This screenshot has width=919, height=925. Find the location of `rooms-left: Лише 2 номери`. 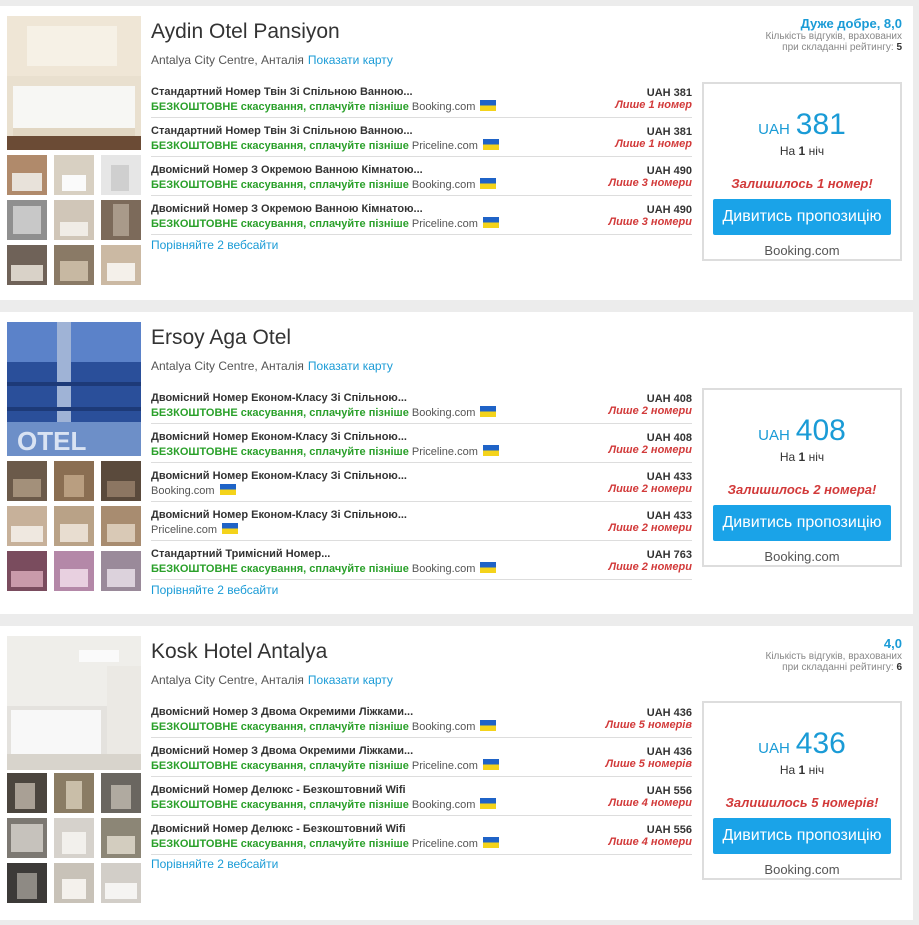

rooms-left: Лише 2 номери is located at coordinates (650, 489).